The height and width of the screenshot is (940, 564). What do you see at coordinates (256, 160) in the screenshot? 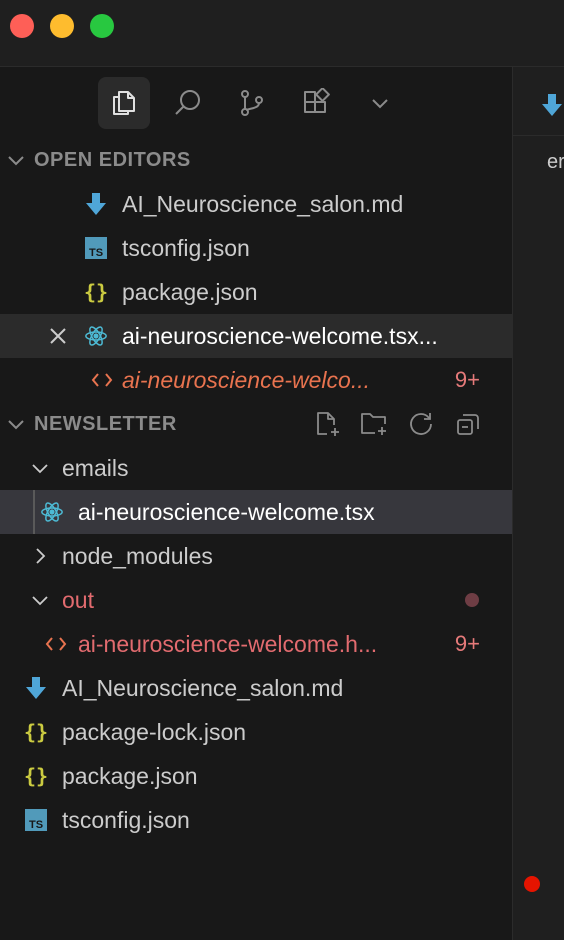
I see `open-editors-header: OPEN EDITORS` at bounding box center [256, 160].